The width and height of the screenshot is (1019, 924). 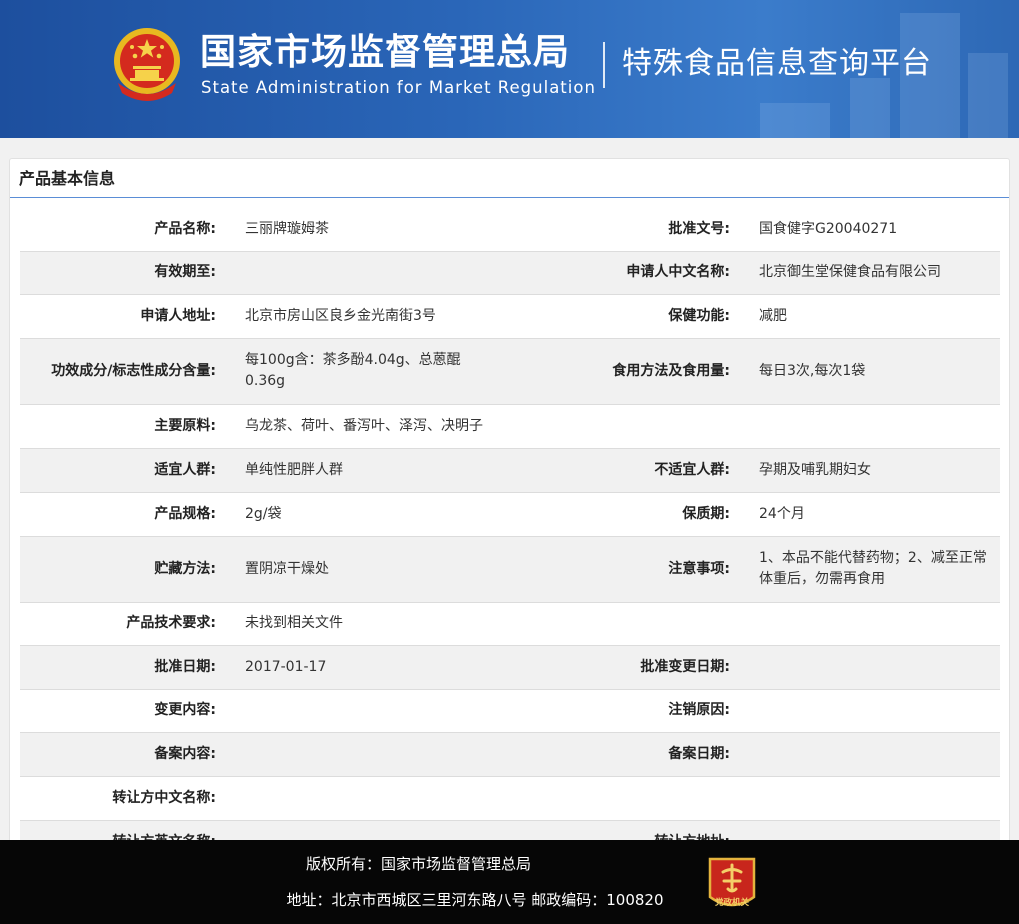 I want to click on row-label: 不适宜人群:, so click(x=616, y=470).